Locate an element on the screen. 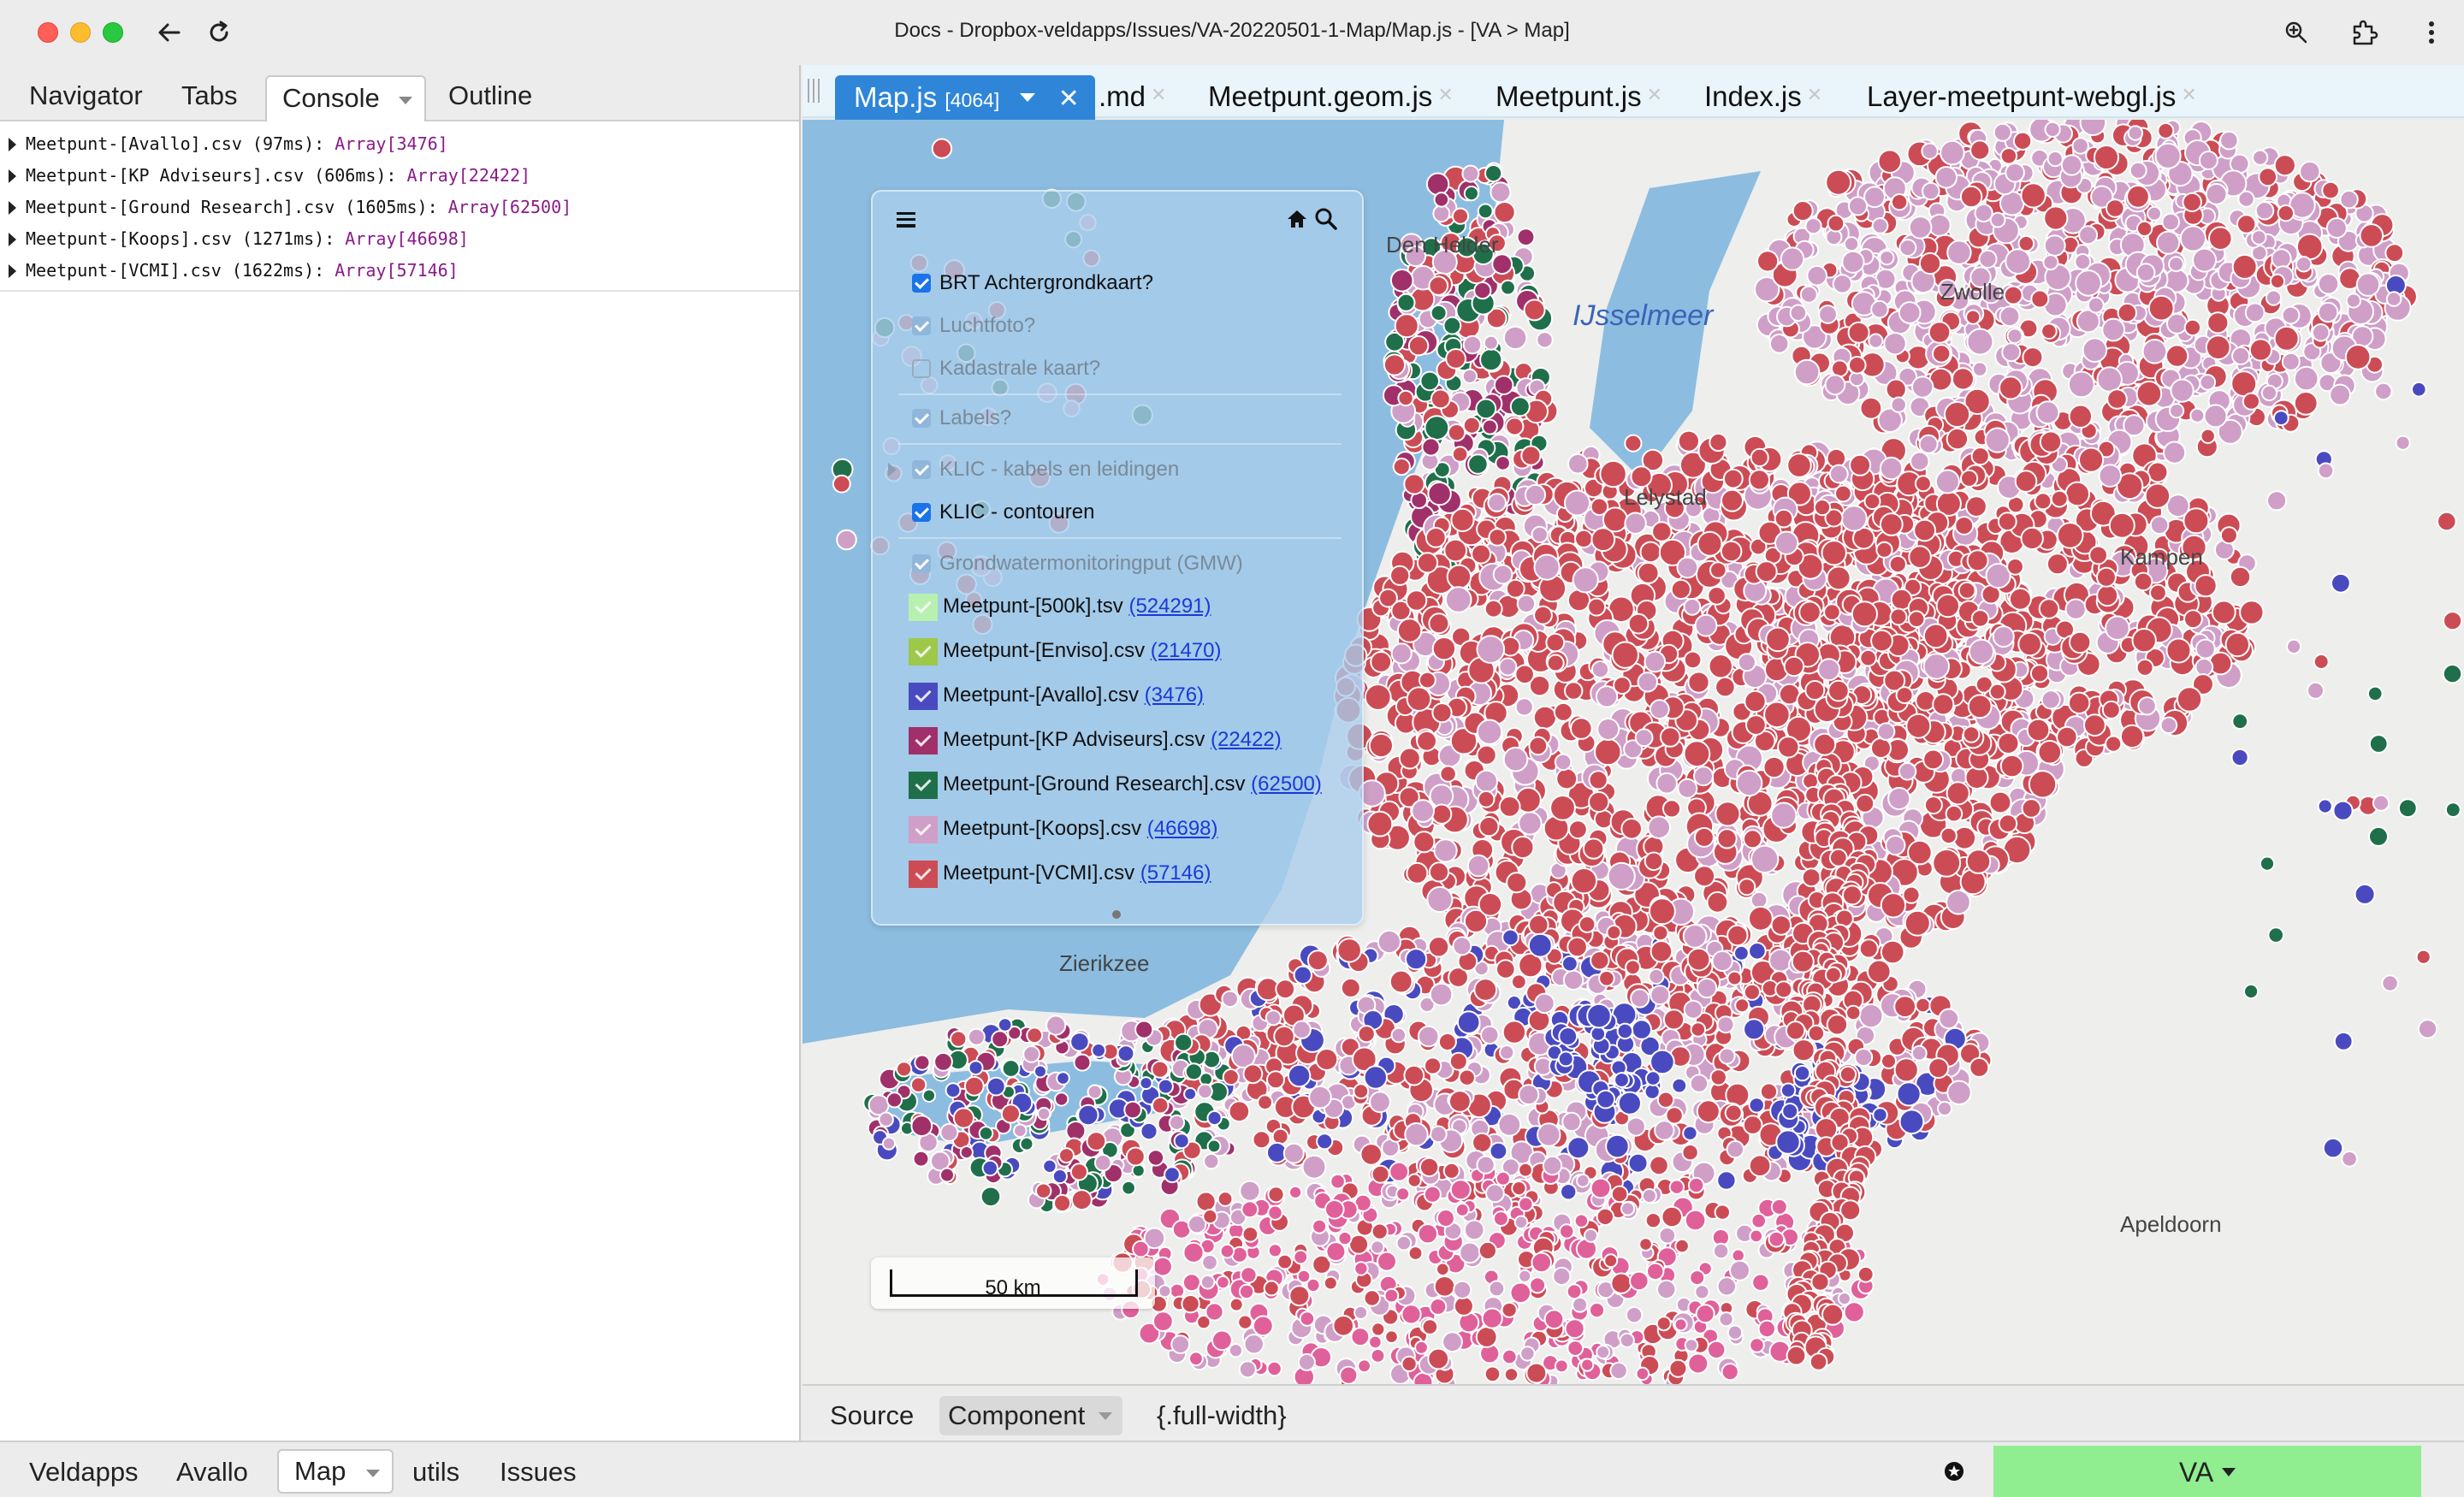  tab-meetpunt-geom-js: Meetpunt.geom.js ✕ is located at coordinates (1331, 95).